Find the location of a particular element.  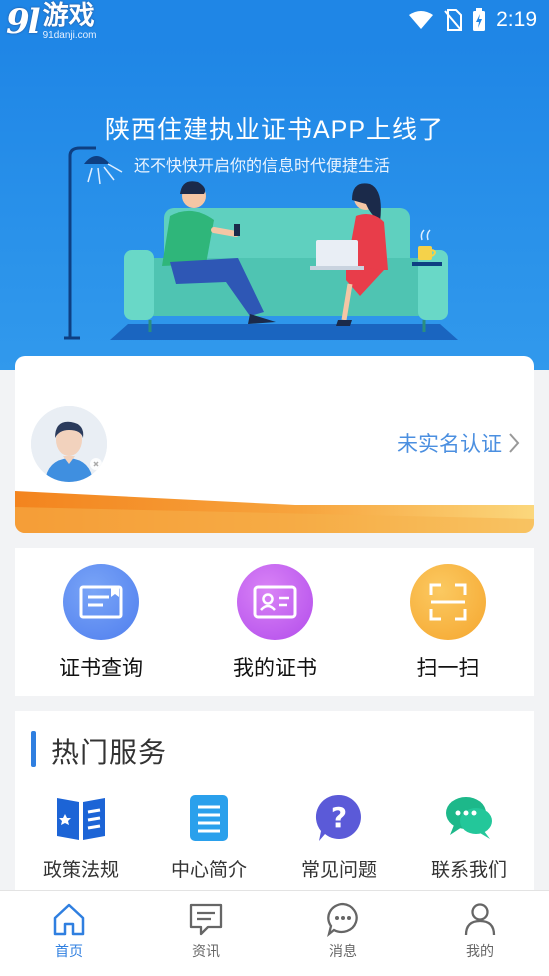

tab-messages: 消息 is located at coordinates (343, 931).